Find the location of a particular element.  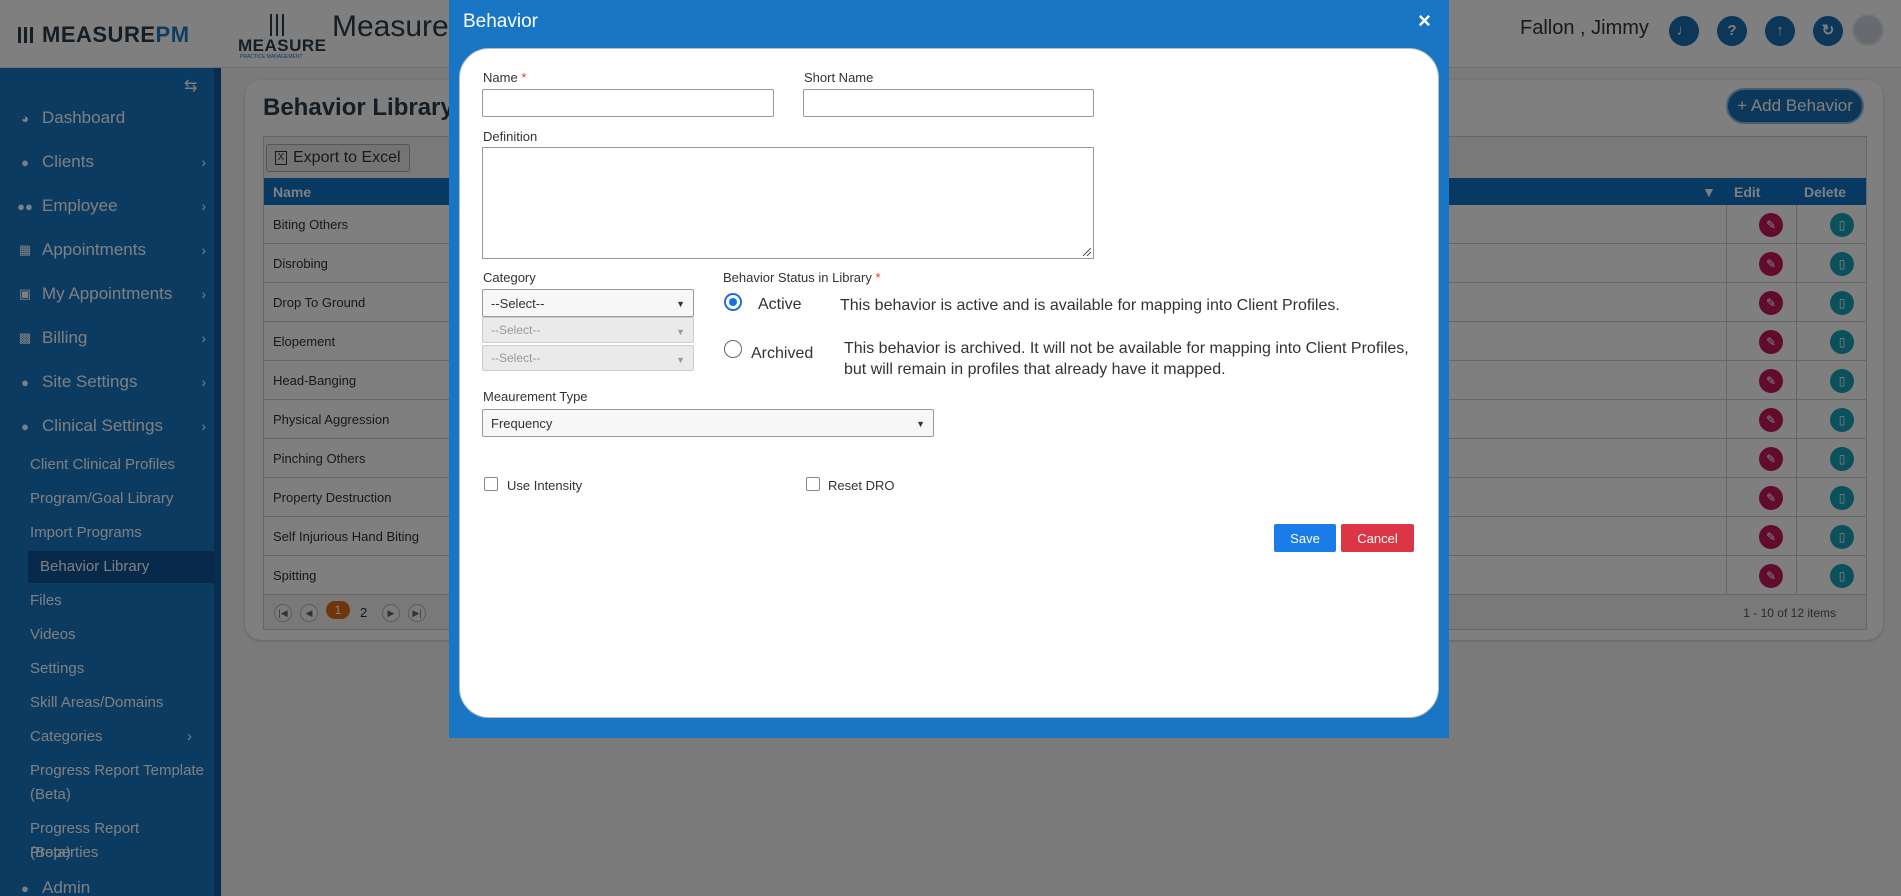

status-label: Behavior Status in Library * is located at coordinates (802, 277).